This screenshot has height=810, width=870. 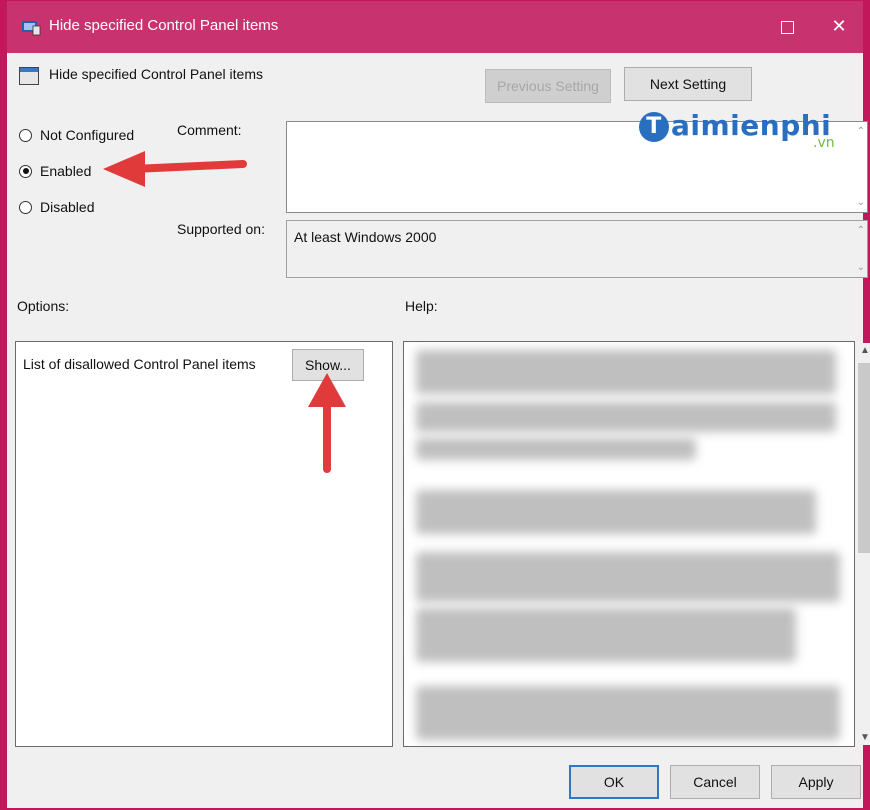 I want to click on radio-circle-selected, so click(x=25, y=171).